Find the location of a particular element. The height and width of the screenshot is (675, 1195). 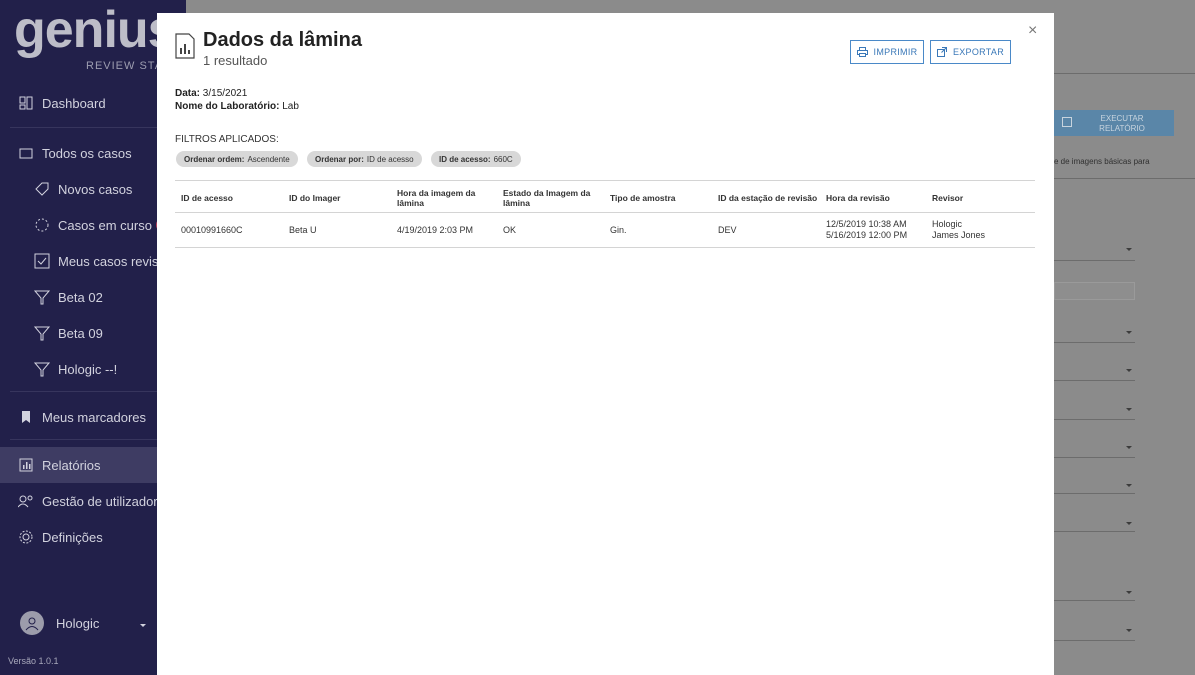

table-cell: Beta U is located at coordinates (303, 230).